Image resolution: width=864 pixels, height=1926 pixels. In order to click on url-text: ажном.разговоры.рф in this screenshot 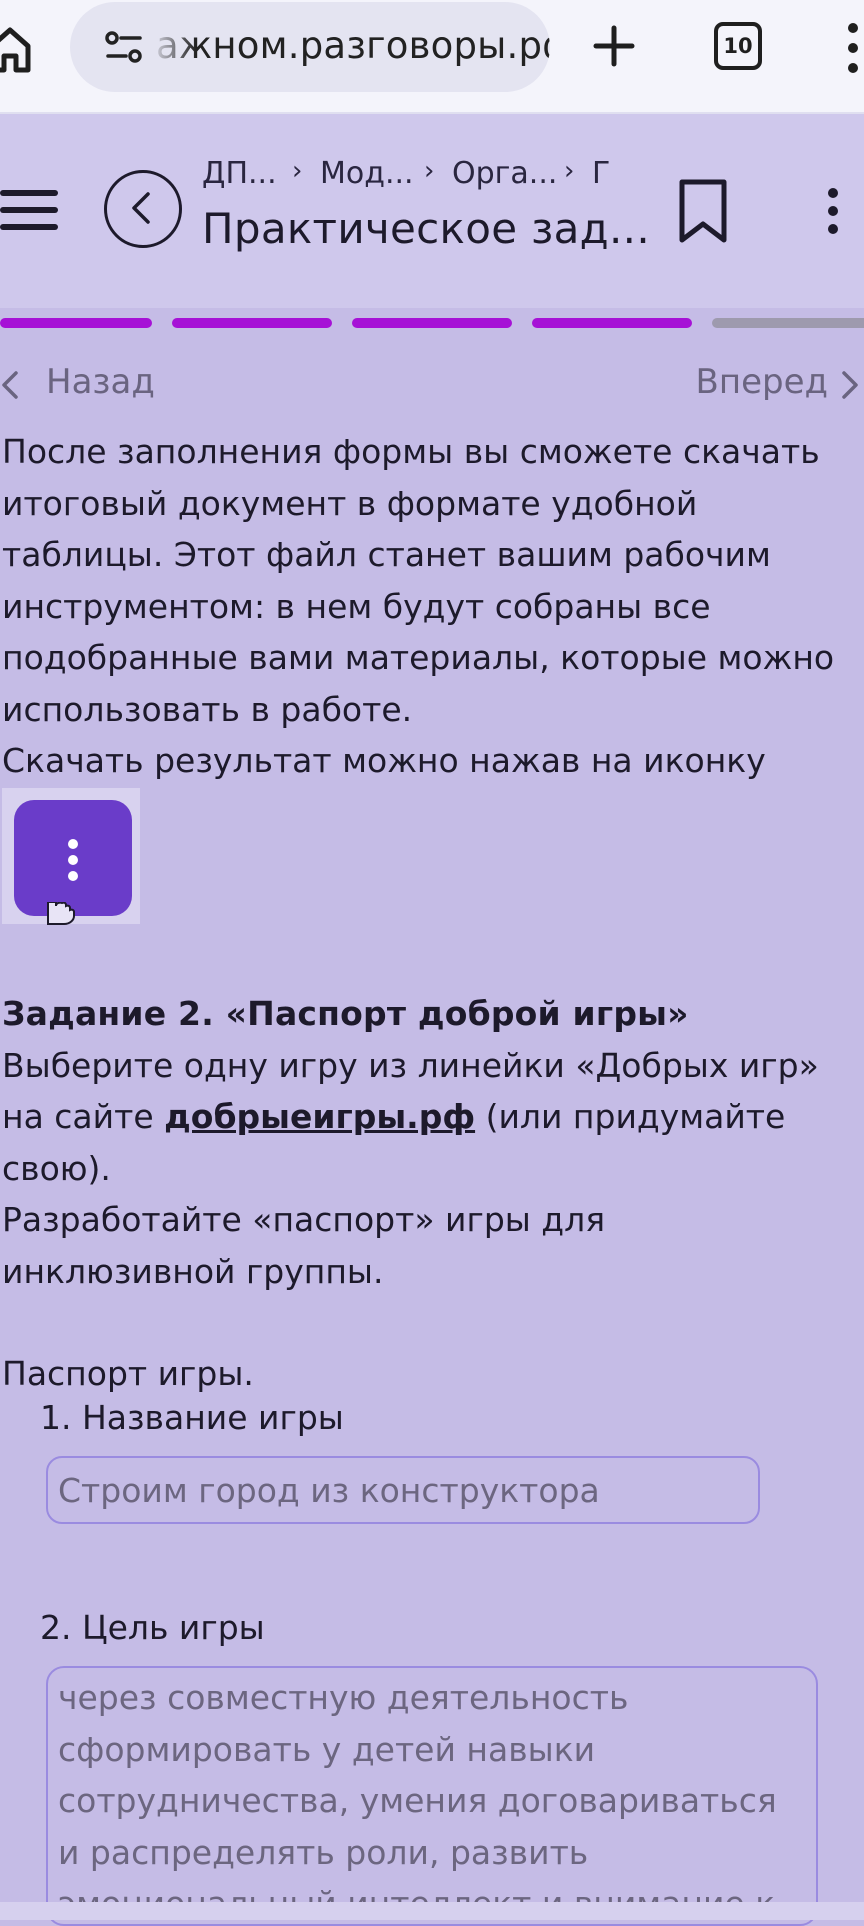, I will do `click(353, 45)`.